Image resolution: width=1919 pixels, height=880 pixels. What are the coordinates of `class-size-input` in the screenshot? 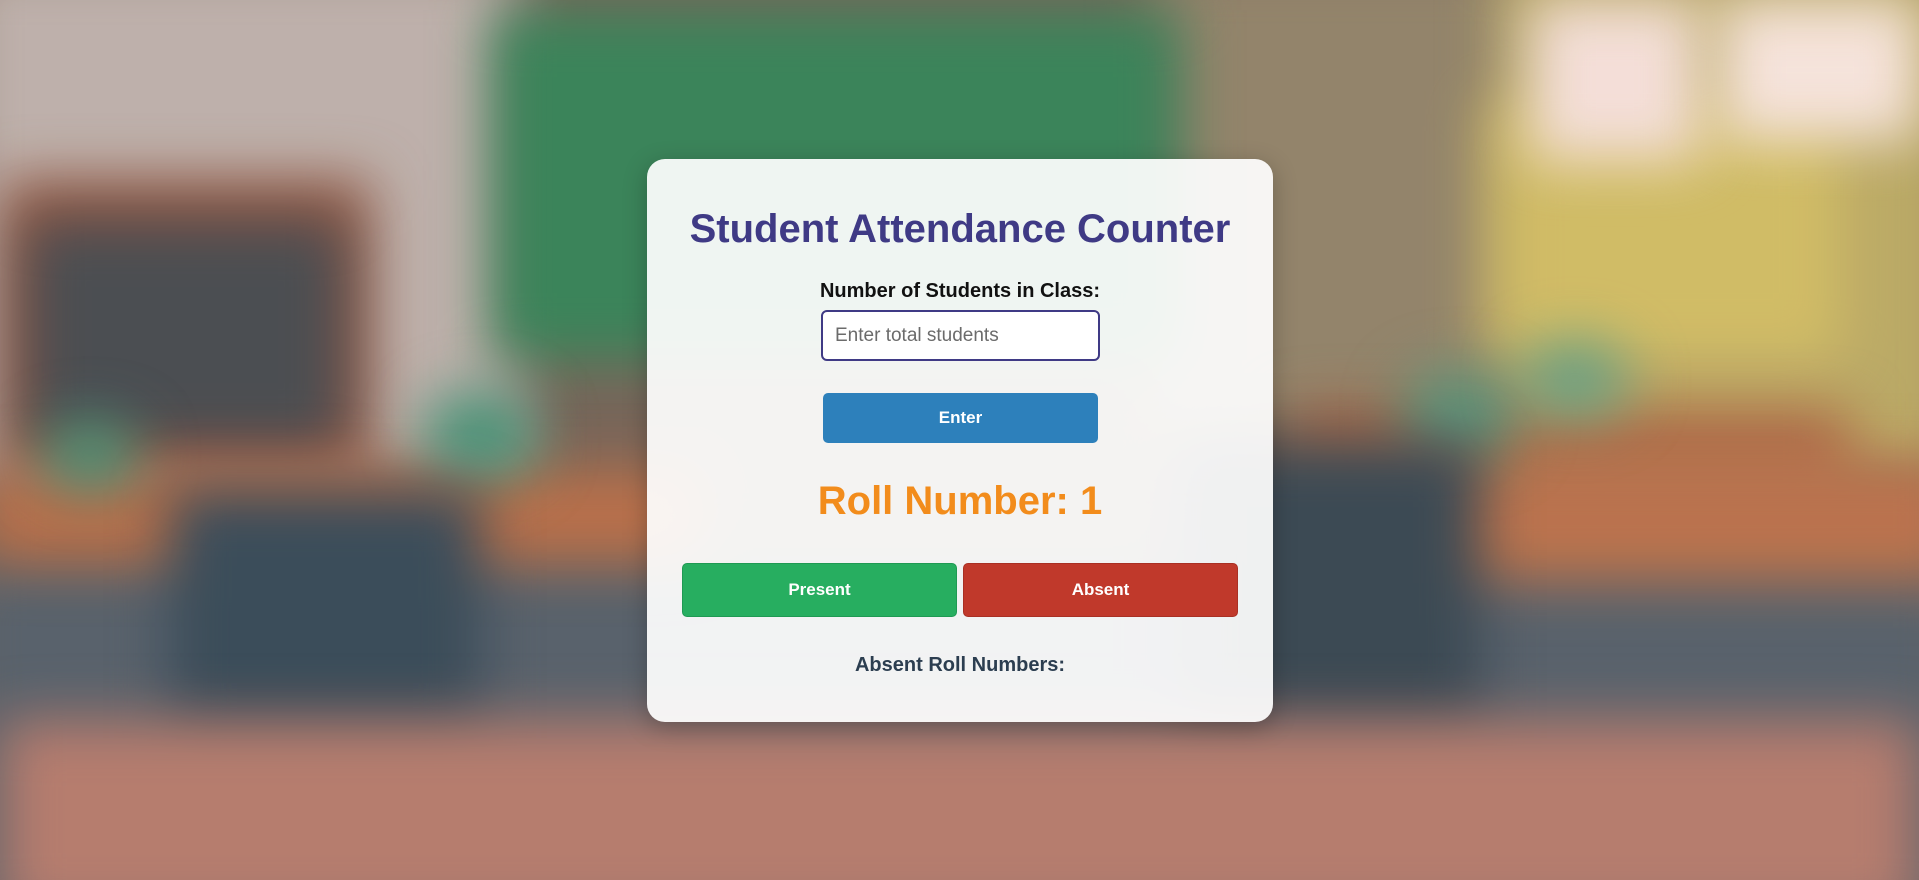 It's located at (960, 335).